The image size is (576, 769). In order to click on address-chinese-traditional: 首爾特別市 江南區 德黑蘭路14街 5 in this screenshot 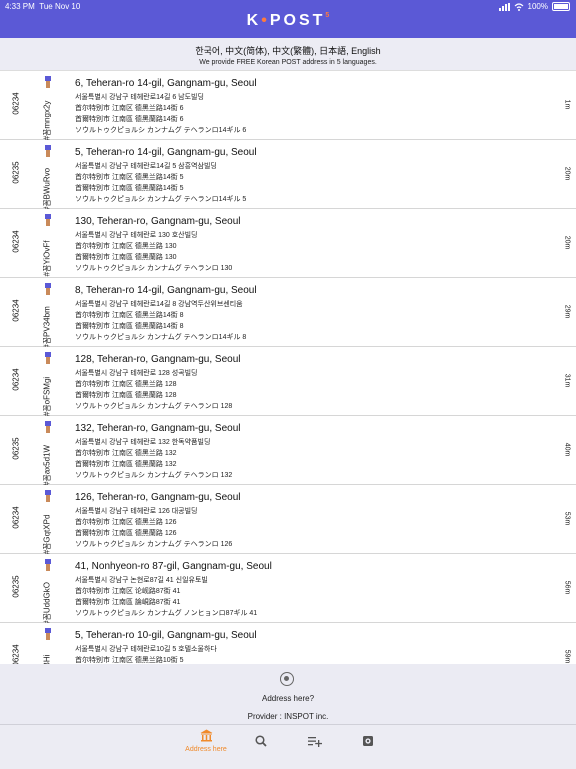, I will do `click(129, 188)`.